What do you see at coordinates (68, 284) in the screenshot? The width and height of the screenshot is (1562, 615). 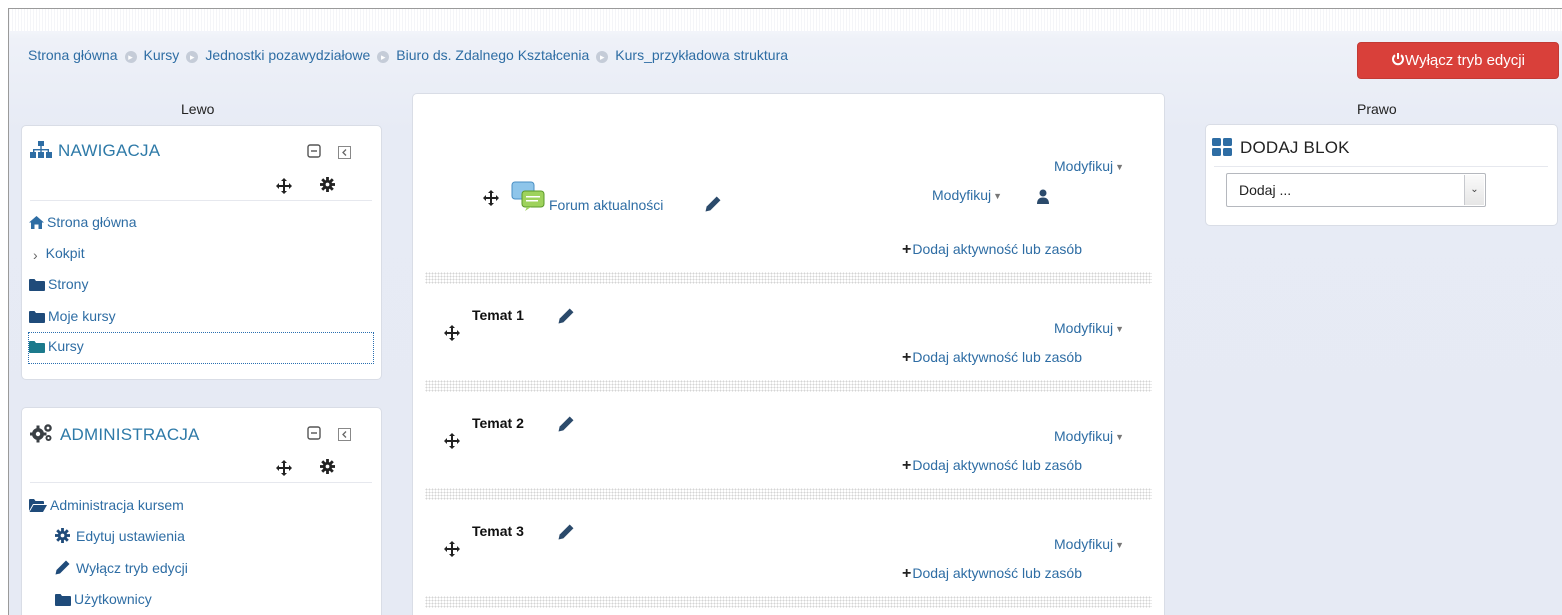 I see `nav-item-label: Strony` at bounding box center [68, 284].